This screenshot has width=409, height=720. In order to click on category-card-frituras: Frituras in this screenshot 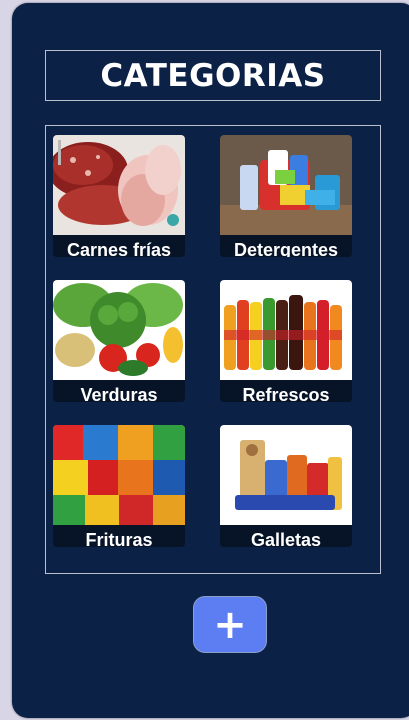, I will do `click(119, 486)`.